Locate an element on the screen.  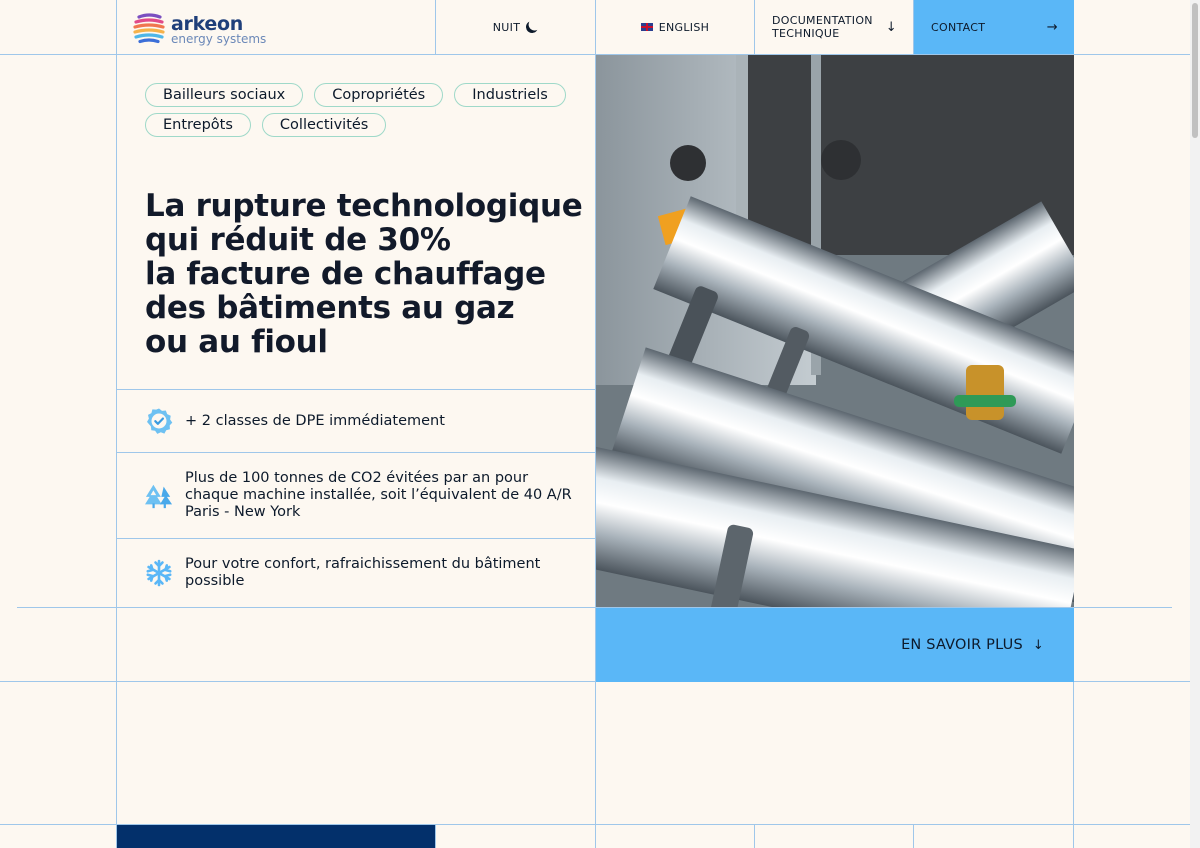
logo: arkeon energy systems is located at coordinates (199, 30).